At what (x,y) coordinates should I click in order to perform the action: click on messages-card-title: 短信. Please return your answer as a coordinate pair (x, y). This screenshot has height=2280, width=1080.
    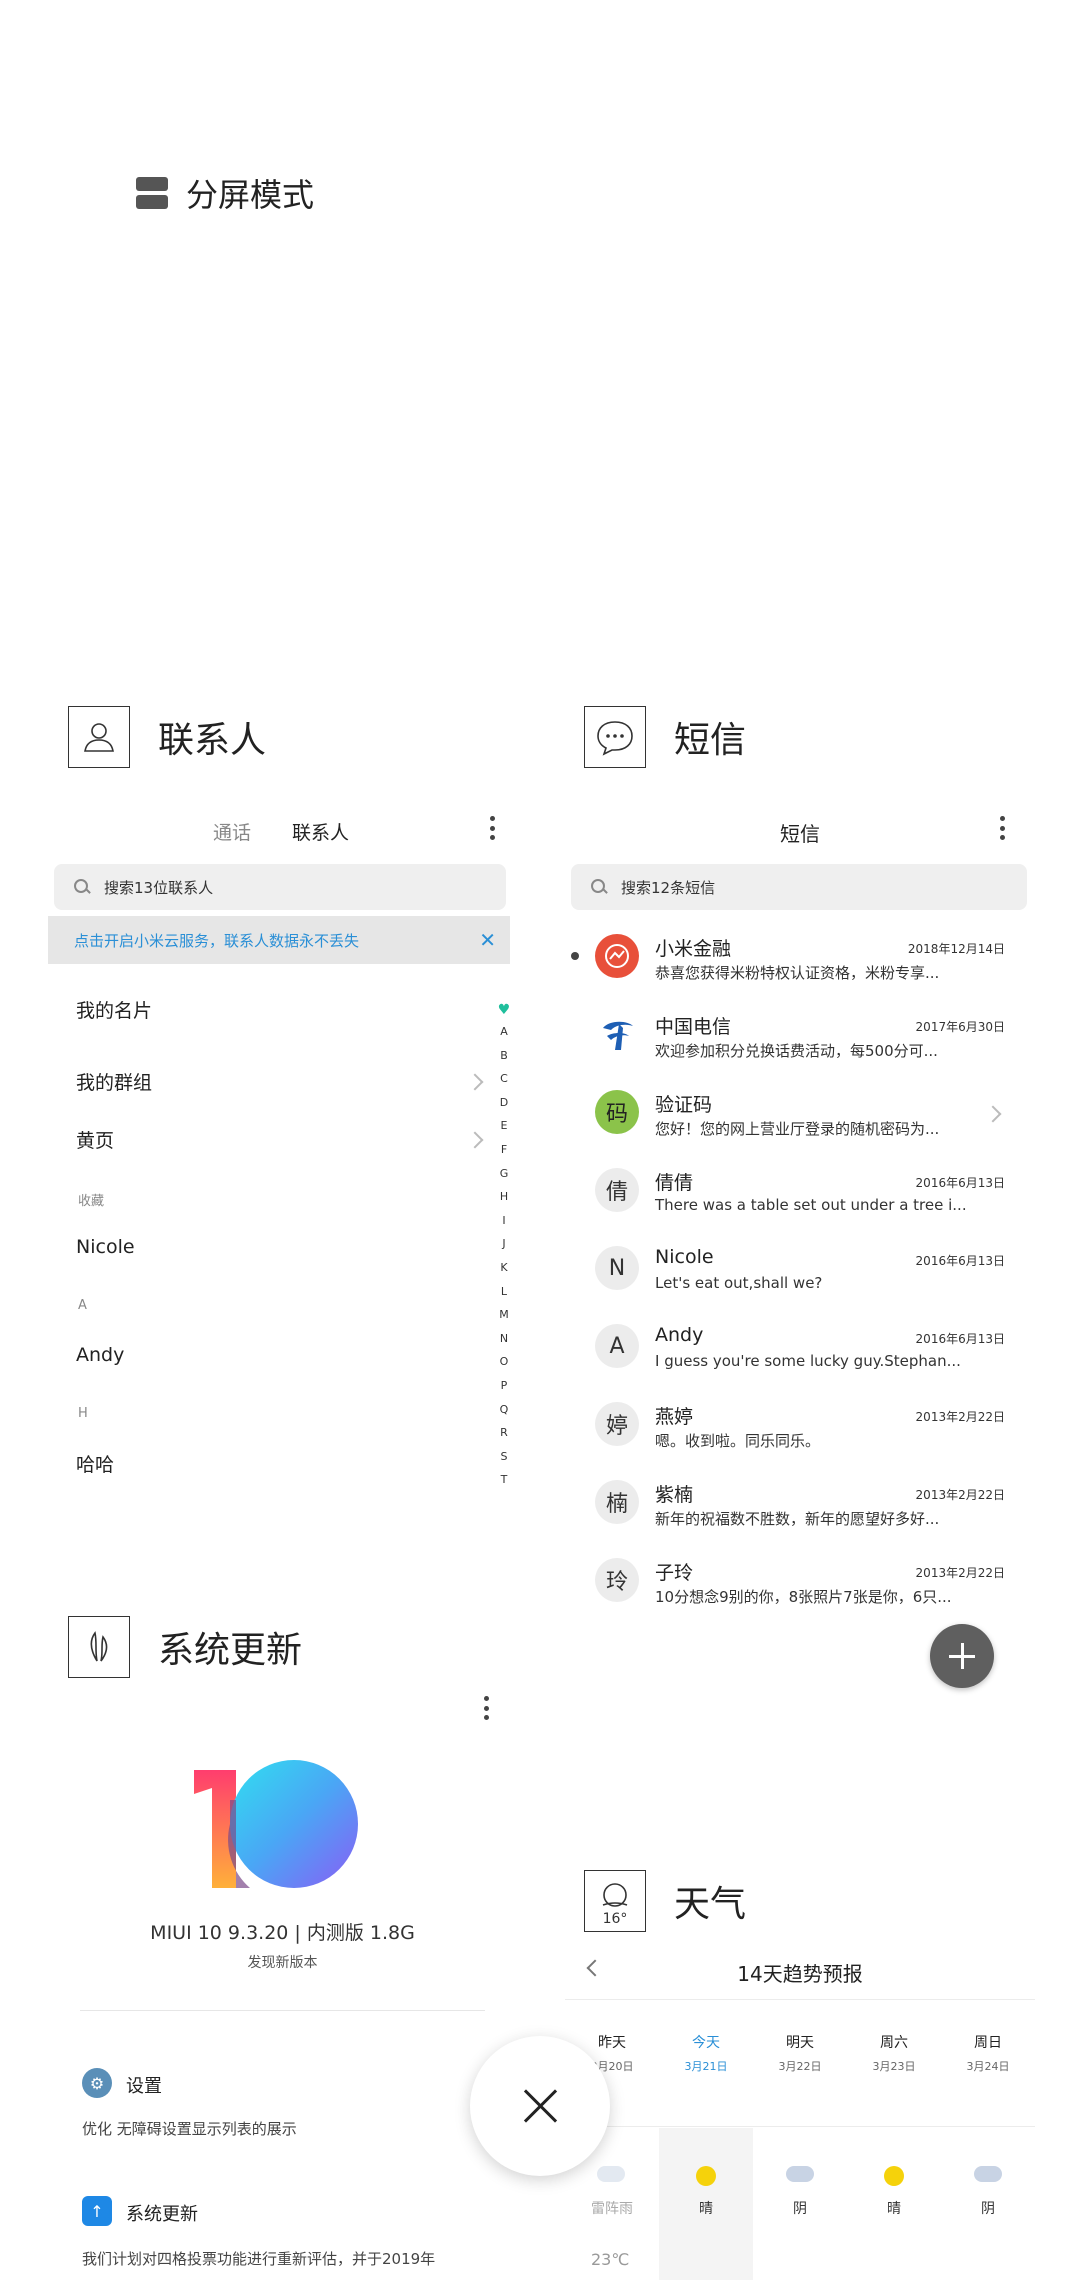
    Looking at the image, I should click on (665, 737).